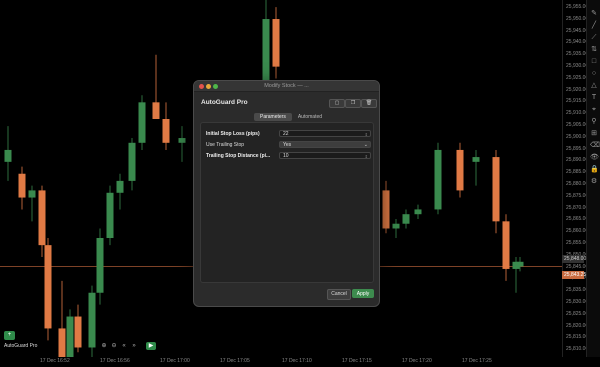 The height and width of the screenshot is (367, 600). I want to click on price-tick-label: 25,865.00, so click(577, 219).